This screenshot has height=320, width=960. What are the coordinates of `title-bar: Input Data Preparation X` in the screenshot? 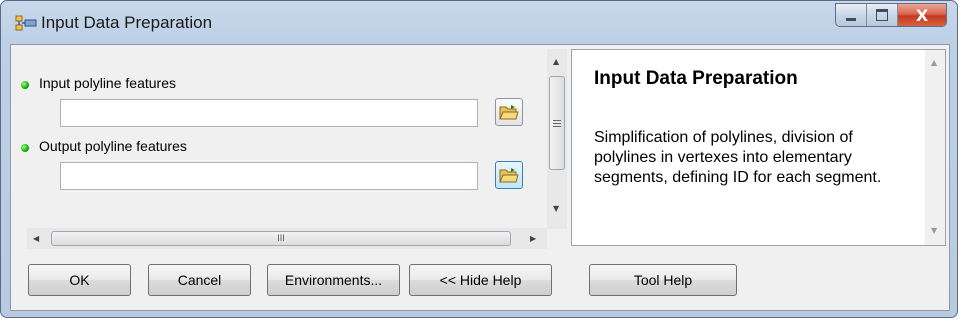 It's located at (479, 22).